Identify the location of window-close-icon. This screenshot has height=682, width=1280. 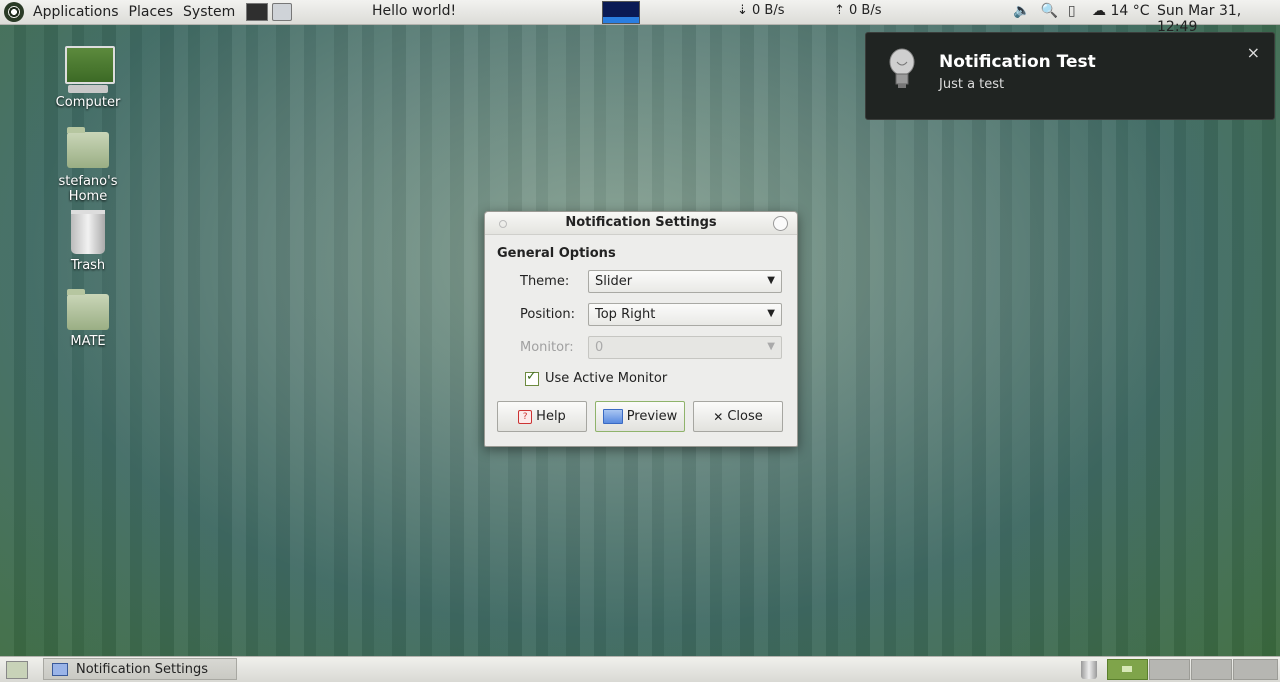
(780, 223).